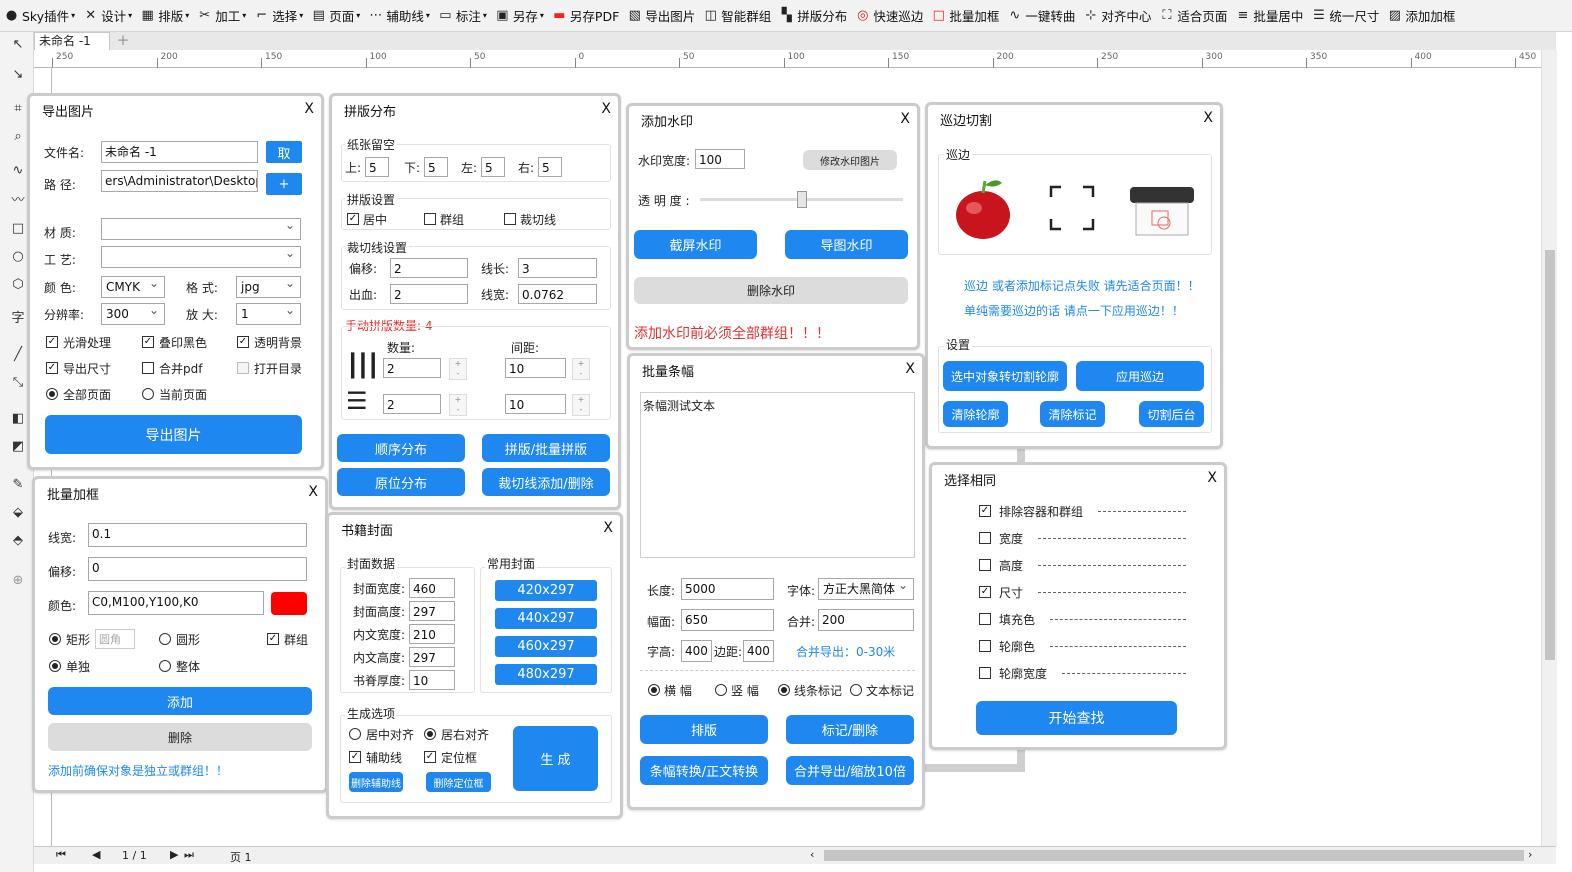  I want to click on cover-size-button: 480x297, so click(546, 674).